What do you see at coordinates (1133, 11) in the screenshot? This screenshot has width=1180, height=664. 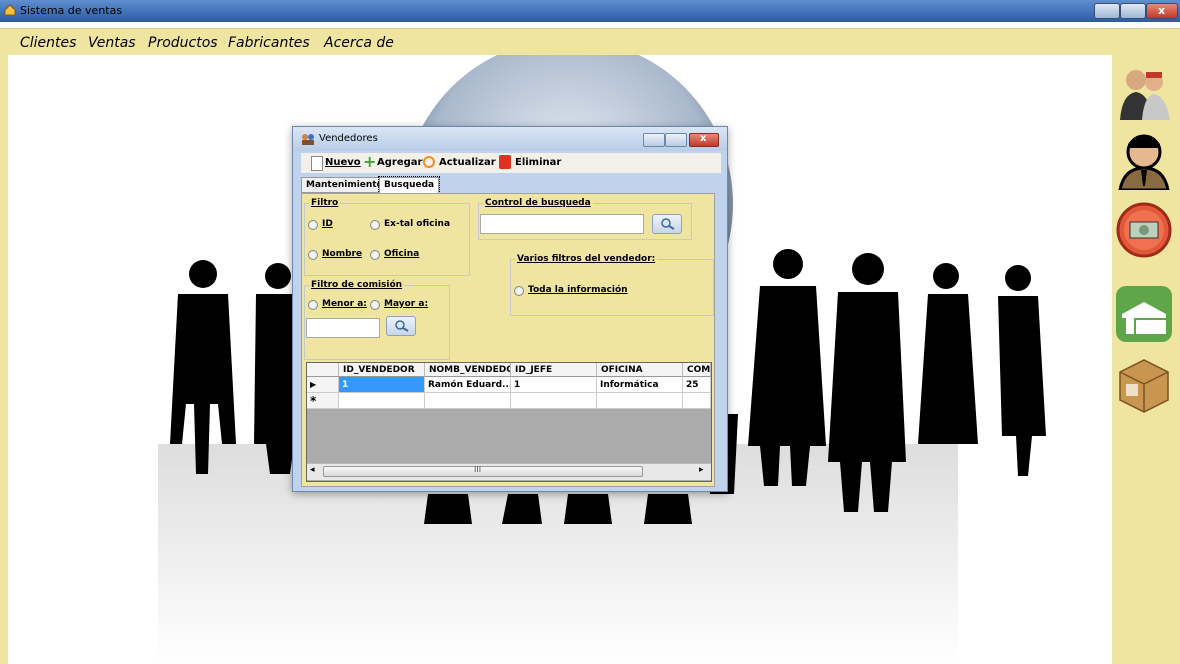 I see `maximize-button` at bounding box center [1133, 11].